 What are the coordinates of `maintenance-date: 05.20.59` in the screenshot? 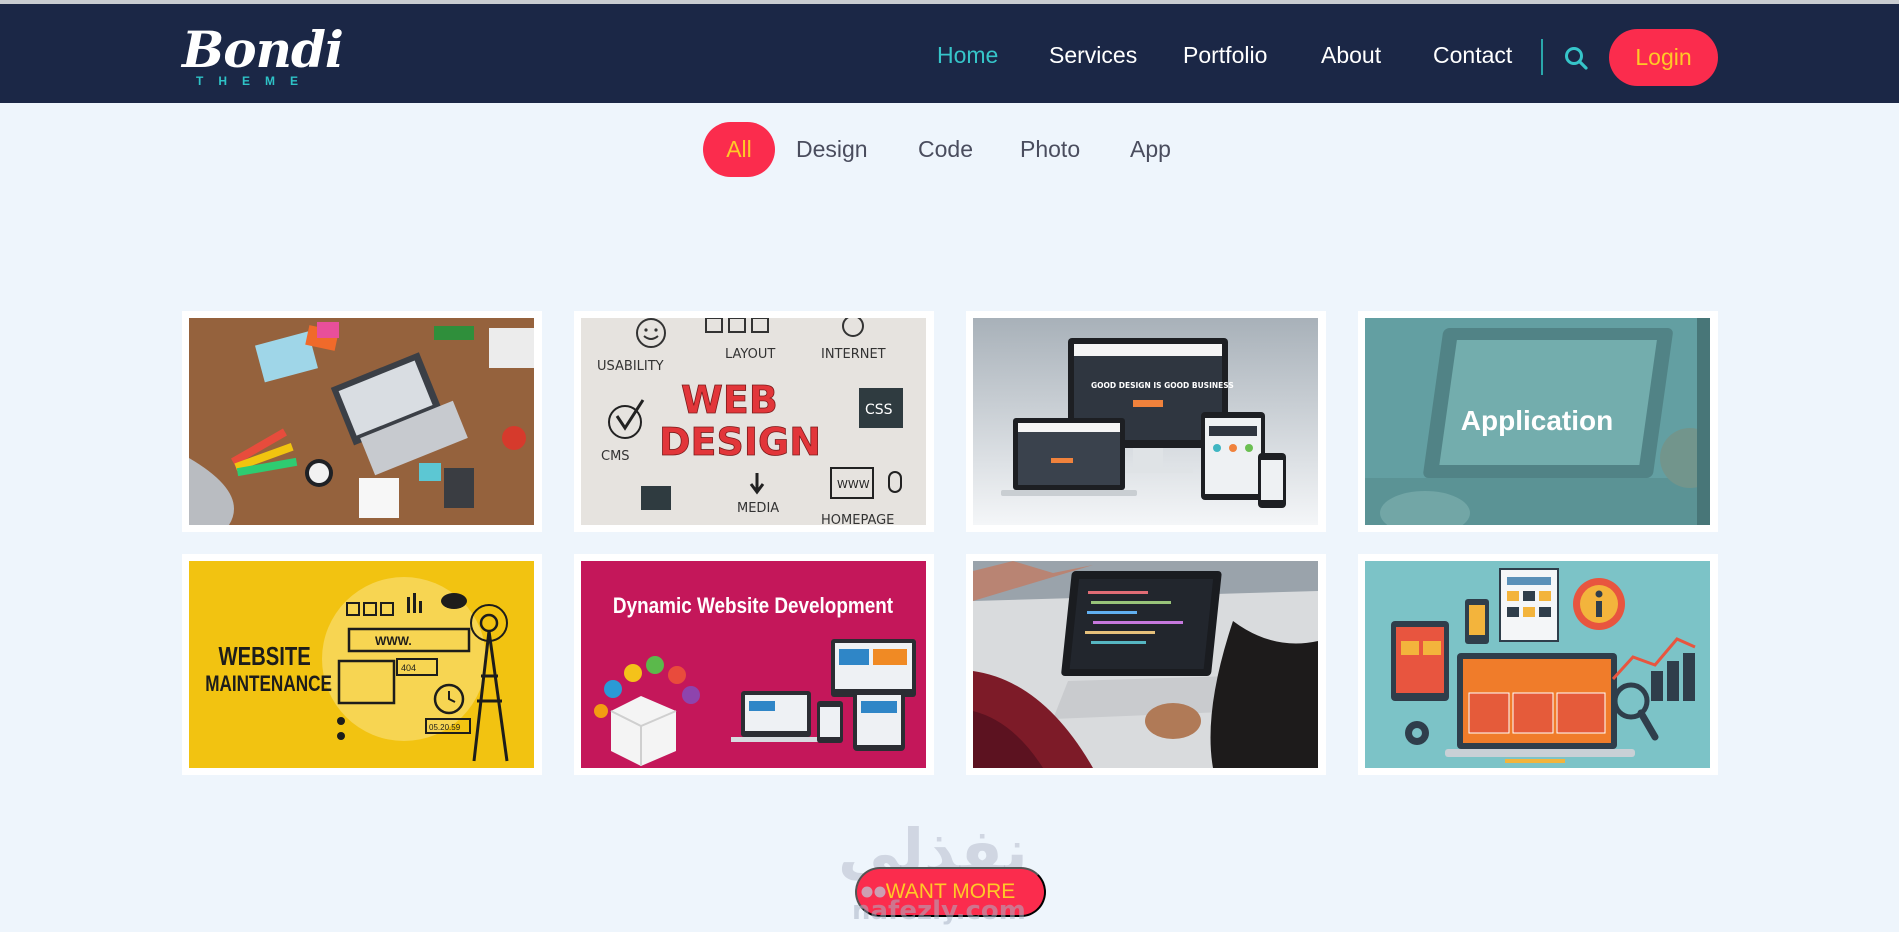 It's located at (445, 727).